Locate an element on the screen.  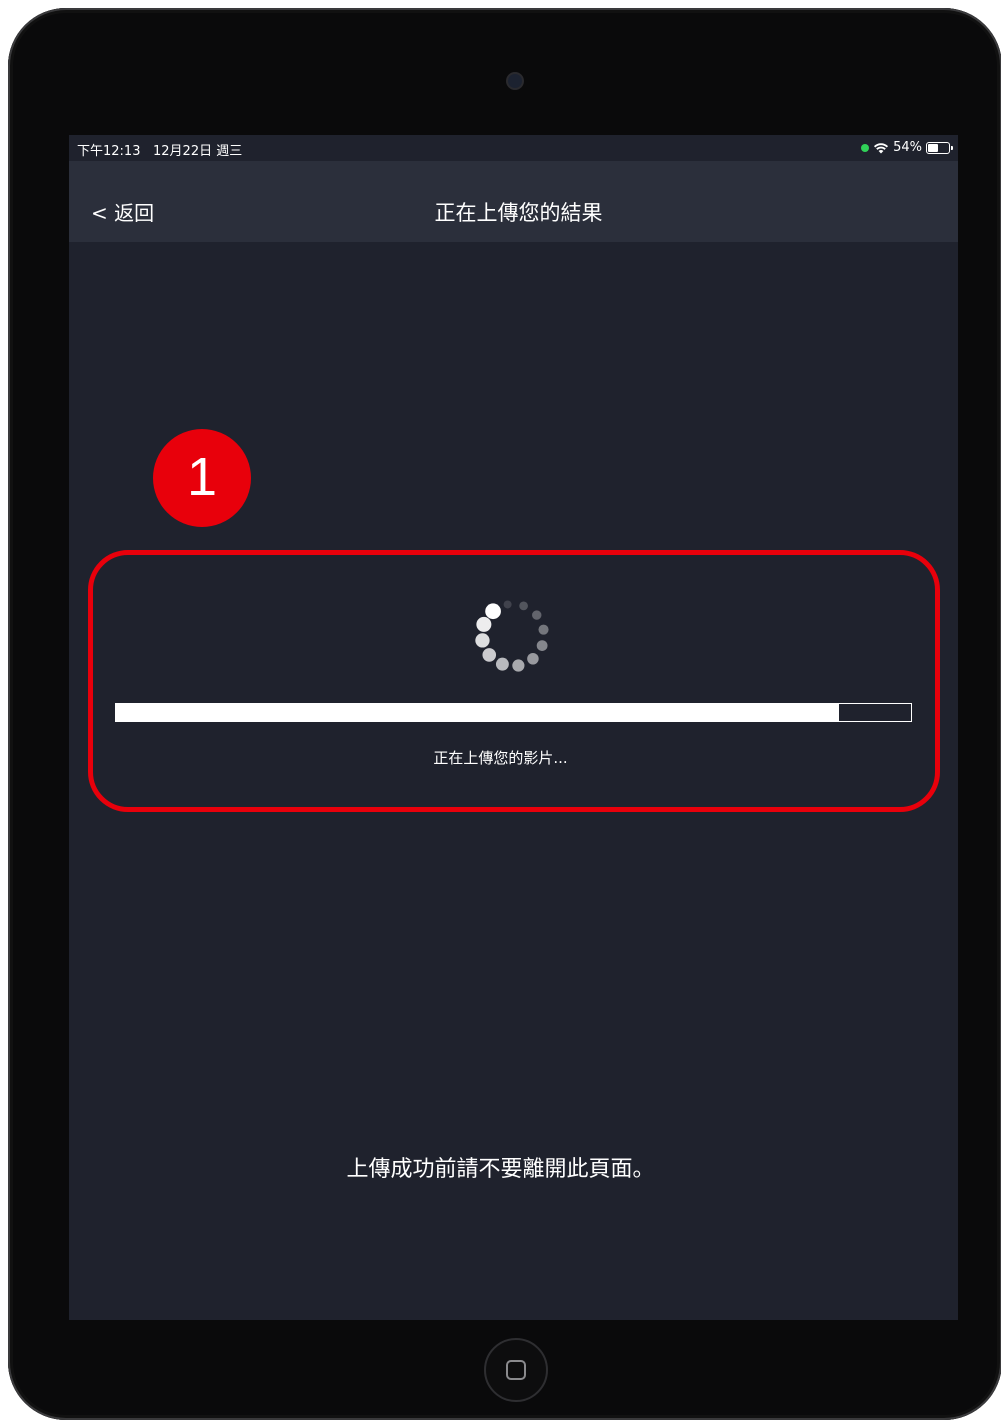
page-title: 正在上傳您的結果 is located at coordinates (518, 213).